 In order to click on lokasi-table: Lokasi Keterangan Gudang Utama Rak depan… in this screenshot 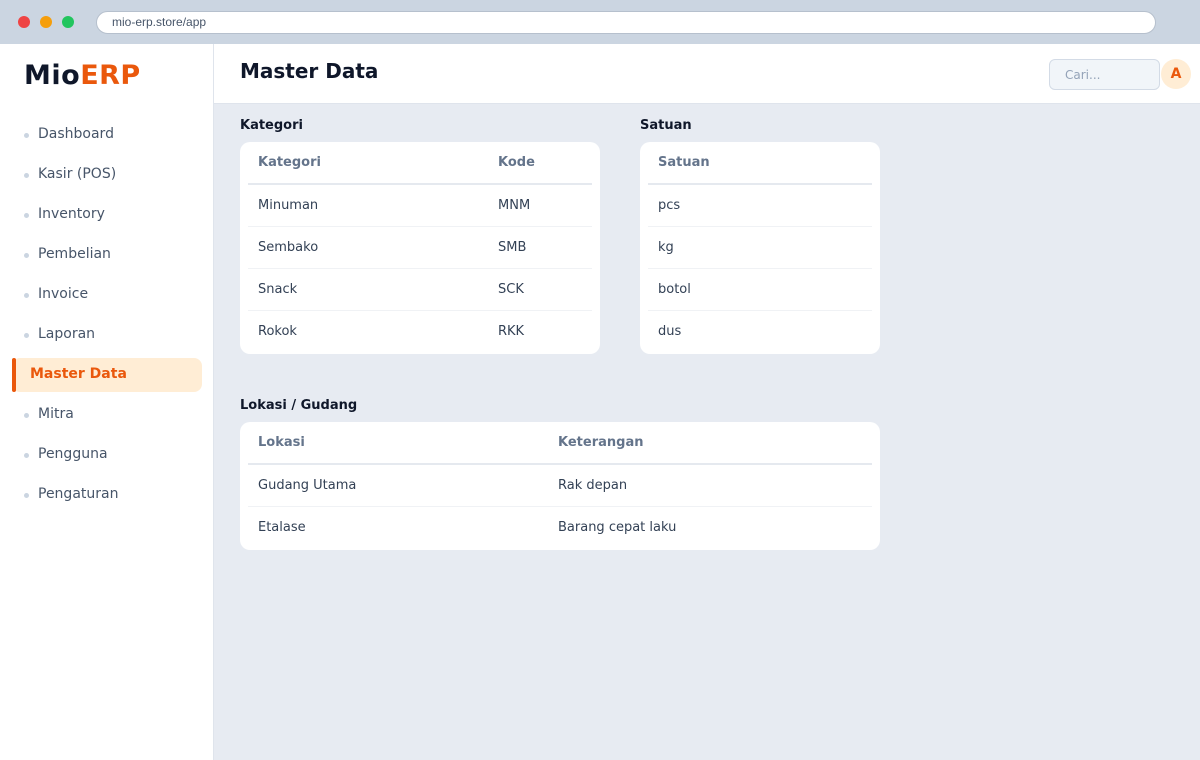, I will do `click(560, 486)`.